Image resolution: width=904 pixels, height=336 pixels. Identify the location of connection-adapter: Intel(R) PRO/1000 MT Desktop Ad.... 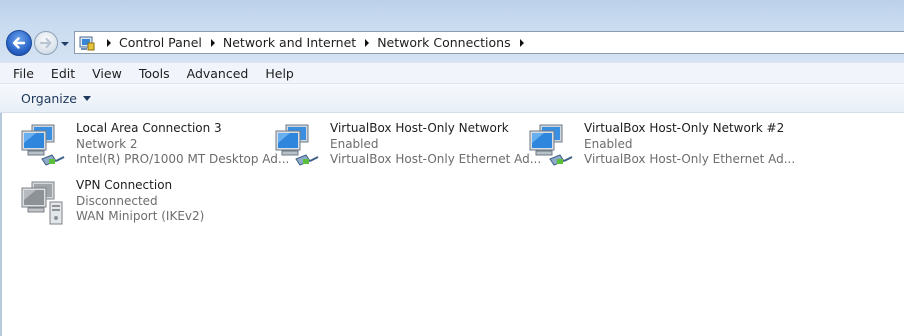
(183, 159).